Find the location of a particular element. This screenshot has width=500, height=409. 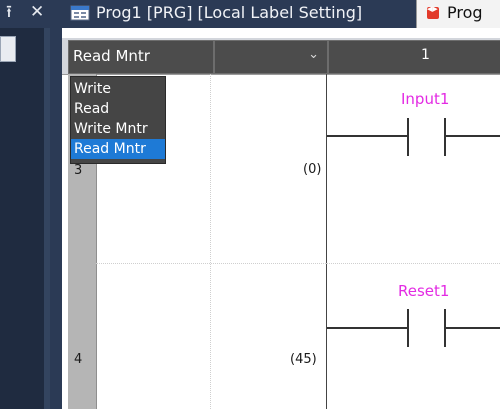

dropdown-option-read: Read is located at coordinates (118, 109).